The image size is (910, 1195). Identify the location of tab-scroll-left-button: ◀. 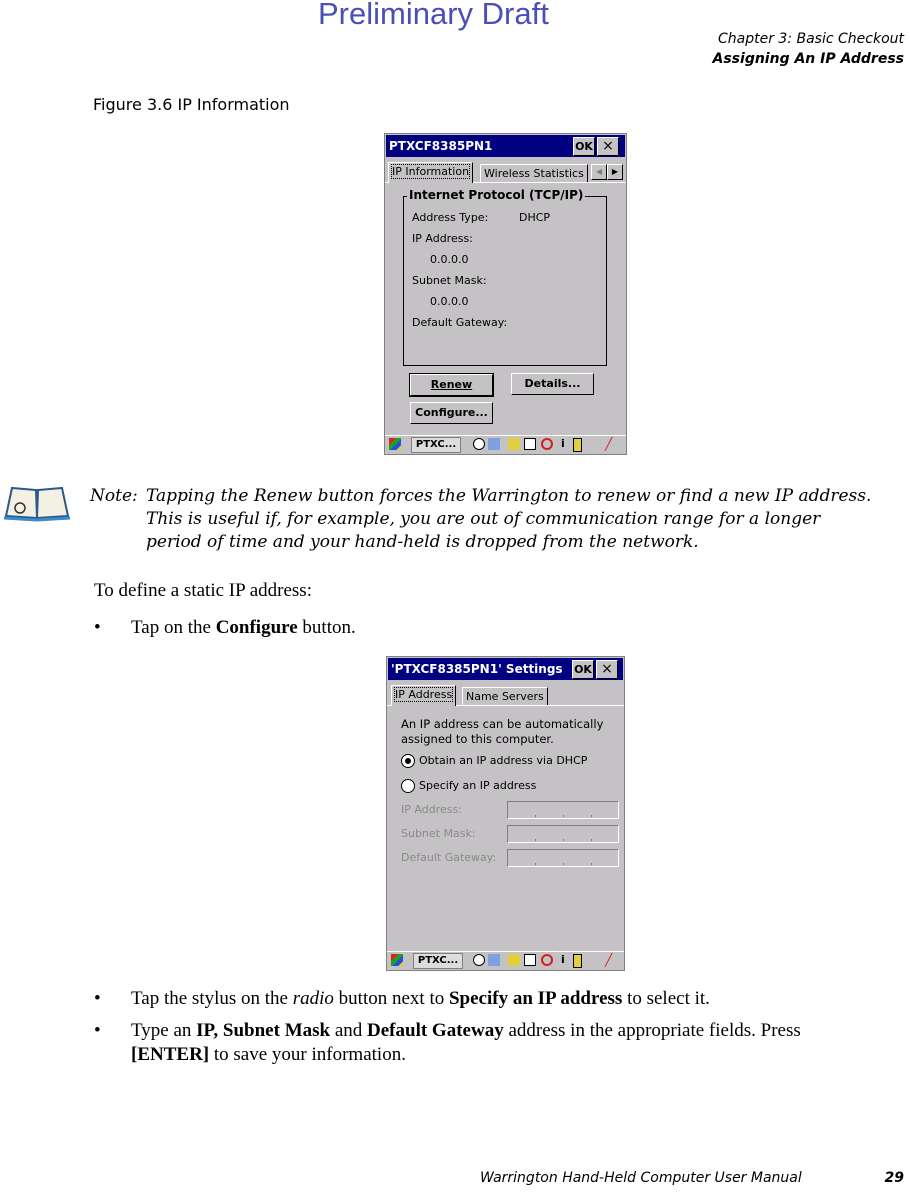
(599, 172).